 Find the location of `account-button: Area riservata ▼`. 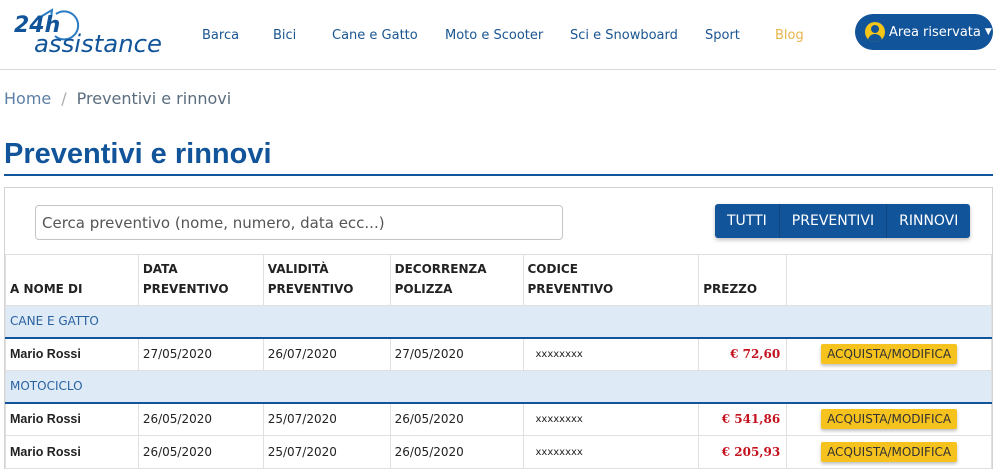

account-button: Area riservata ▼ is located at coordinates (924, 32).